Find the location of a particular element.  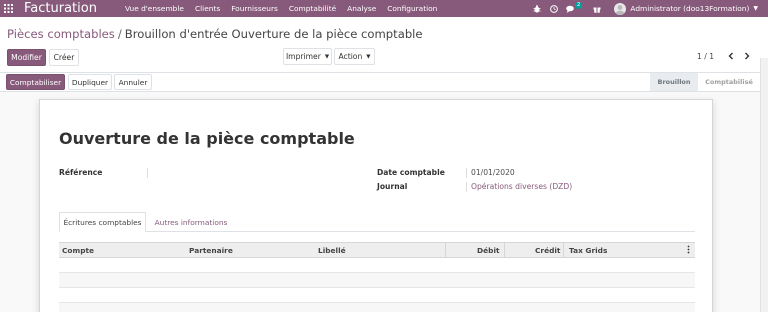

grid-icon is located at coordinates (8, 8).